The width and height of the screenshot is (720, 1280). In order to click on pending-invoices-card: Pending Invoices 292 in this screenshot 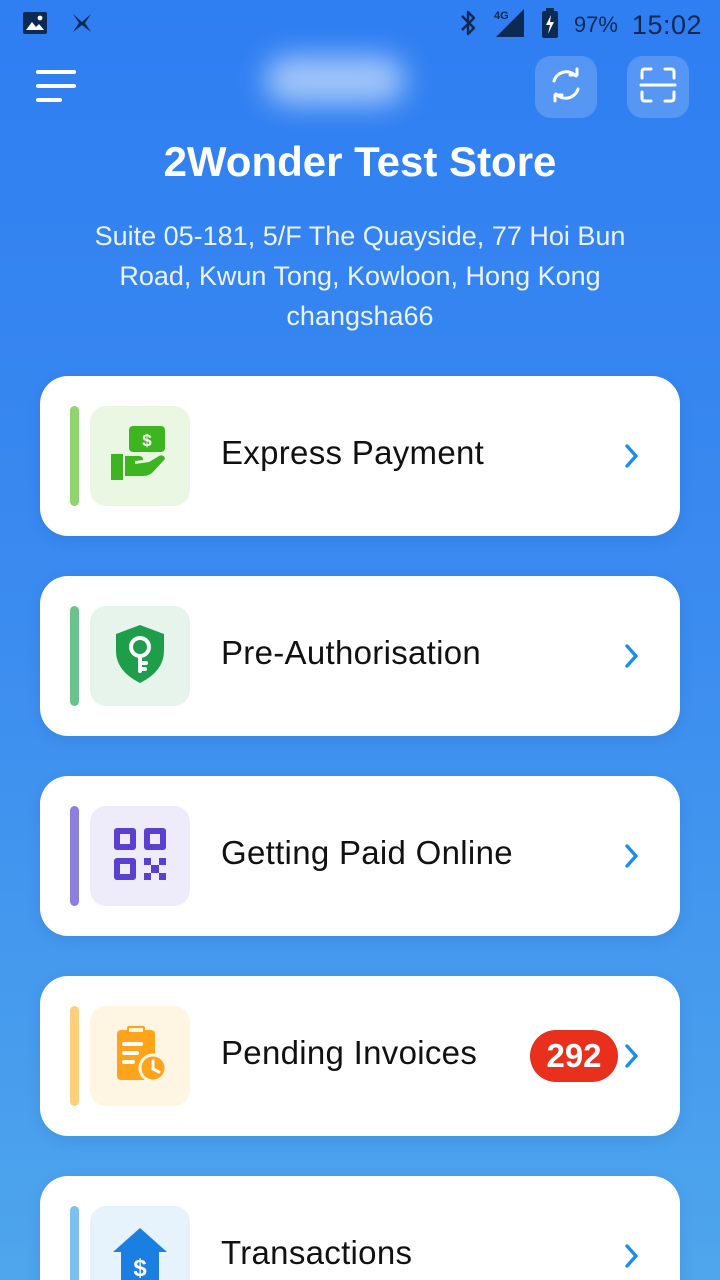, I will do `click(360, 1056)`.